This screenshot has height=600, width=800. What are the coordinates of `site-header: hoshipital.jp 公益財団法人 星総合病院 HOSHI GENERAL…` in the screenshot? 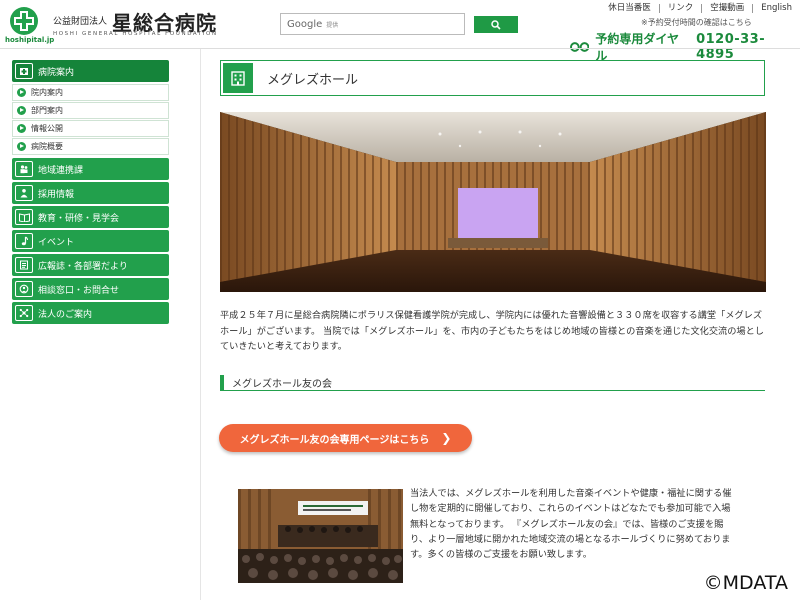 It's located at (400, 31).